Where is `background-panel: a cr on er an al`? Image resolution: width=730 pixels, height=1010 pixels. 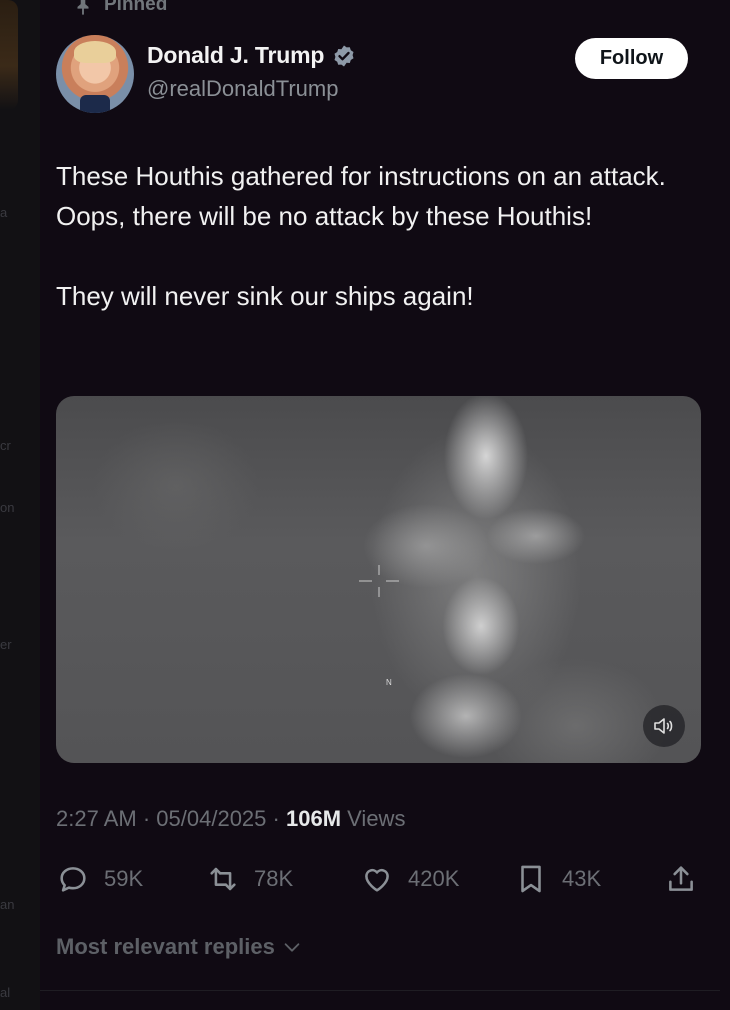
background-panel: a cr on er an al is located at coordinates (20, 505).